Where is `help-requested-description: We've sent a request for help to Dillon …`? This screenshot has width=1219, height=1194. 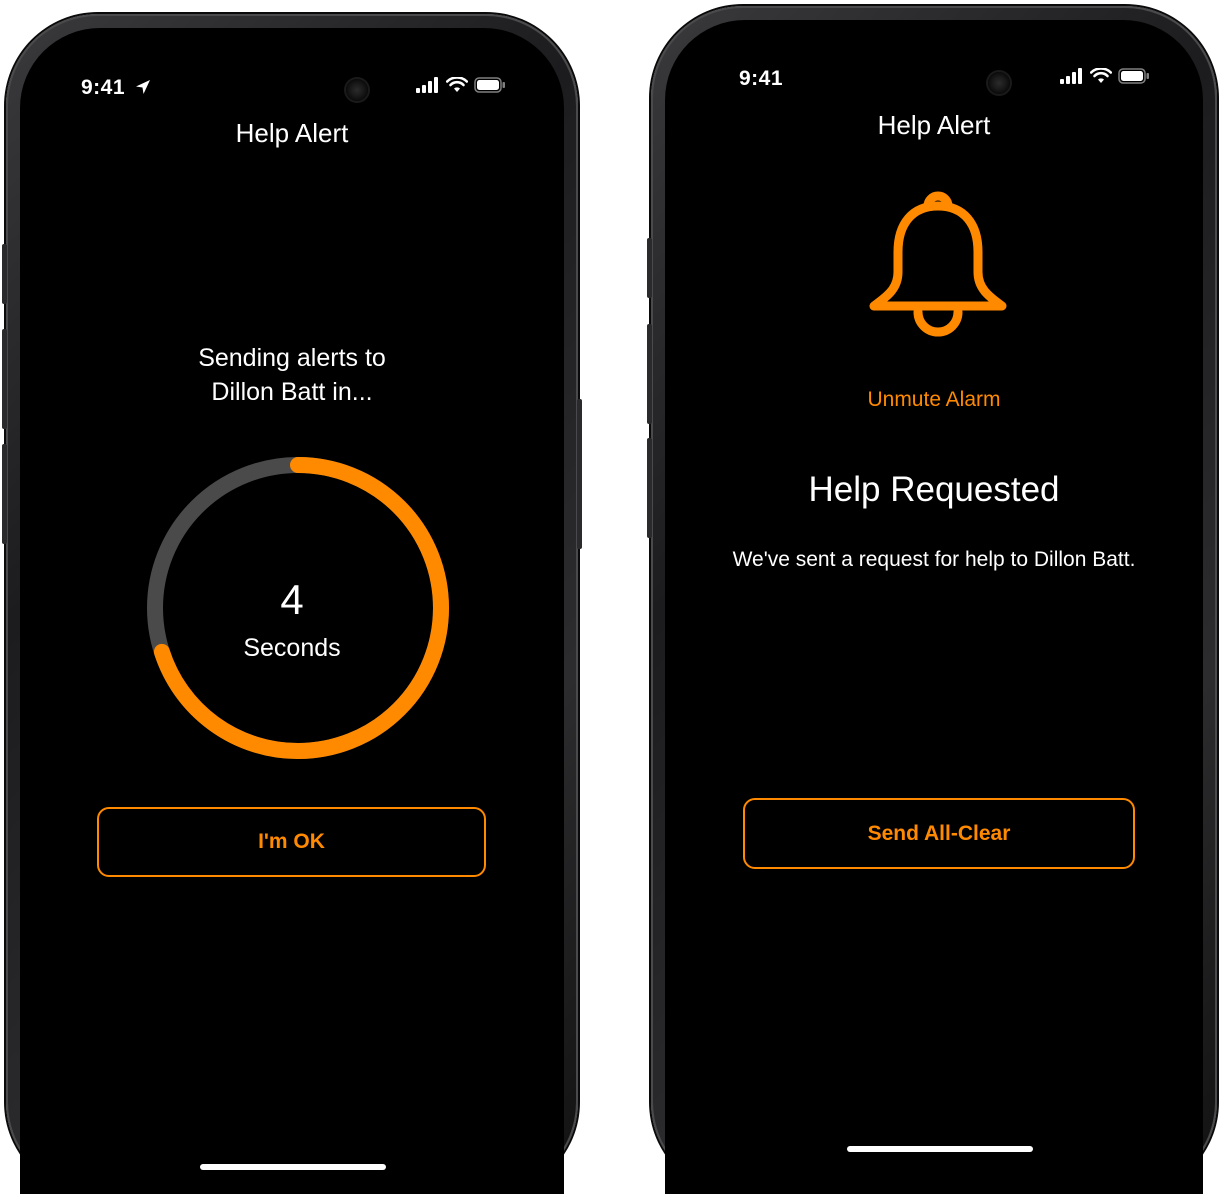 help-requested-description: We've sent a request for help to Dillon … is located at coordinates (934, 559).